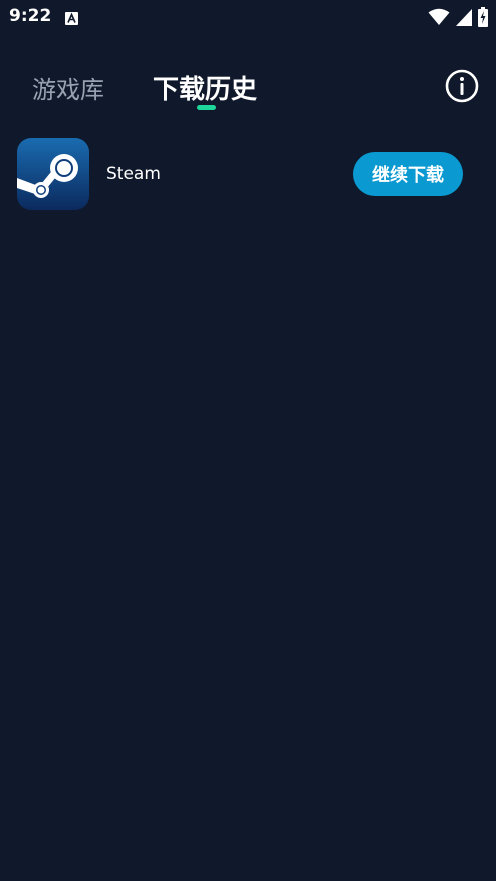 The width and height of the screenshot is (496, 881). Describe the element at coordinates (248, 17) in the screenshot. I see `status-bar: 9:22` at that location.